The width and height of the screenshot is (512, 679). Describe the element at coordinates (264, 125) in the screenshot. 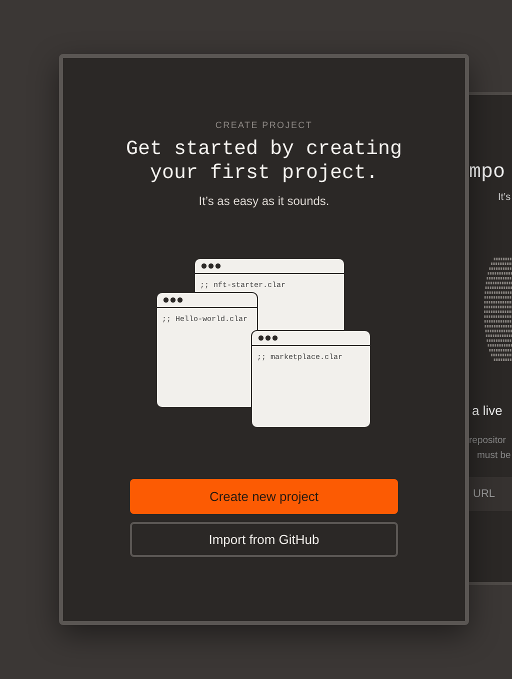

I see `eyebrow-label: CREATE PROJECT` at that location.